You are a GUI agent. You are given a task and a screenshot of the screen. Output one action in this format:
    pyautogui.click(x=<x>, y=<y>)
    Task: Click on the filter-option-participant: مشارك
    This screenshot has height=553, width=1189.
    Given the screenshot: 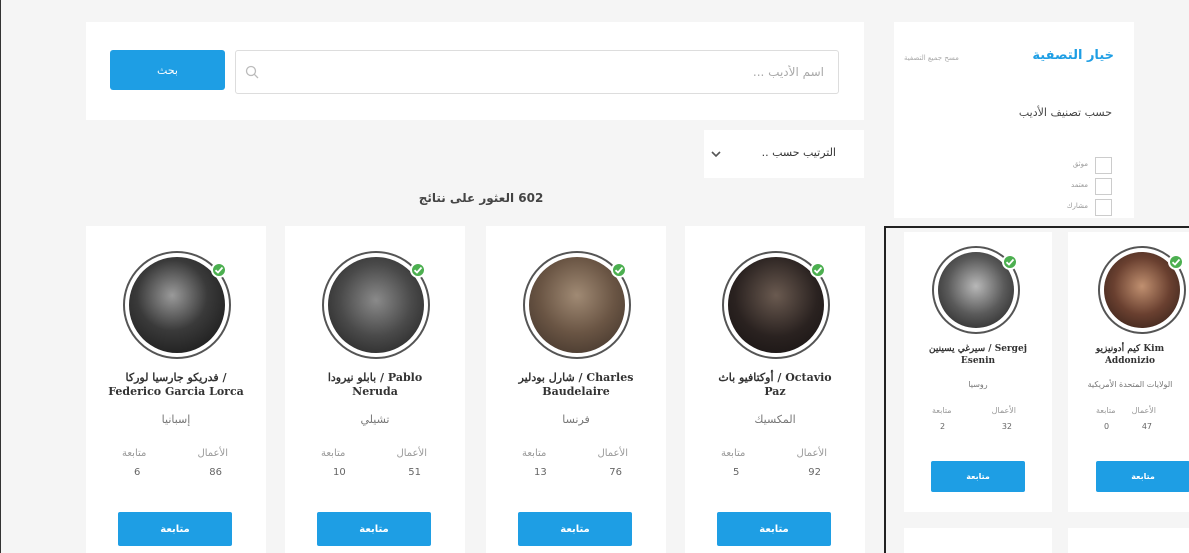 What is the action you would take?
    pyautogui.click(x=1072, y=207)
    